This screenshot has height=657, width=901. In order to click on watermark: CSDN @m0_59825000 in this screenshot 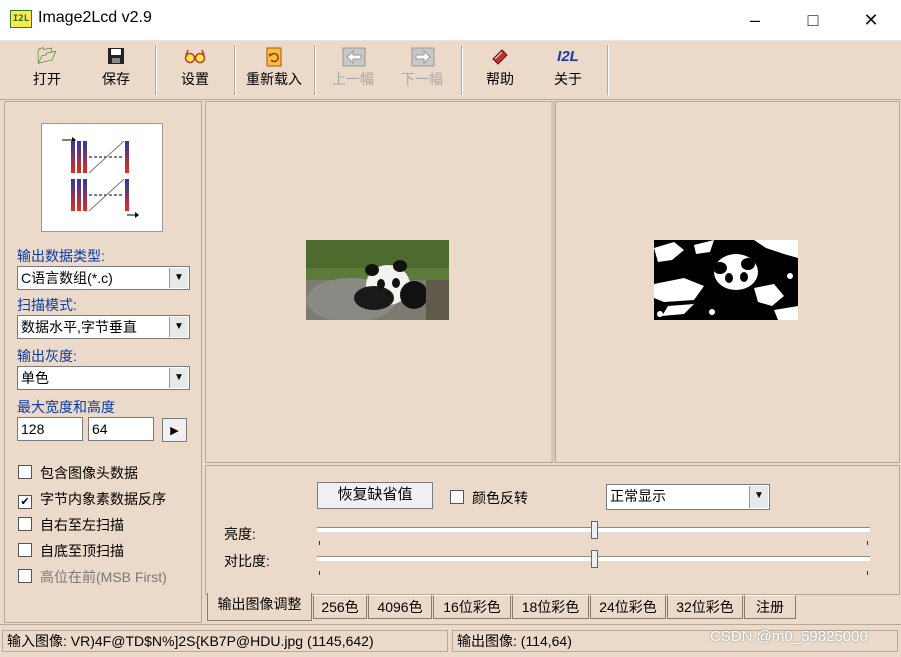, I will do `click(789, 636)`.